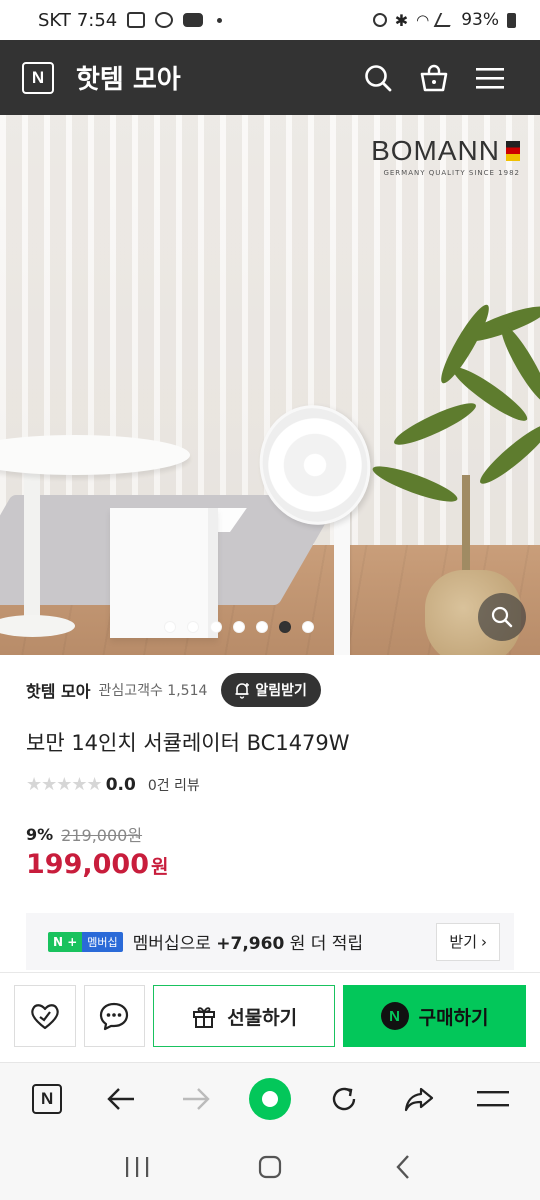 Image resolution: width=540 pixels, height=1200 pixels. Describe the element at coordinates (64, 784) in the screenshot. I see `star-rating-icon: ★★★★★` at that location.